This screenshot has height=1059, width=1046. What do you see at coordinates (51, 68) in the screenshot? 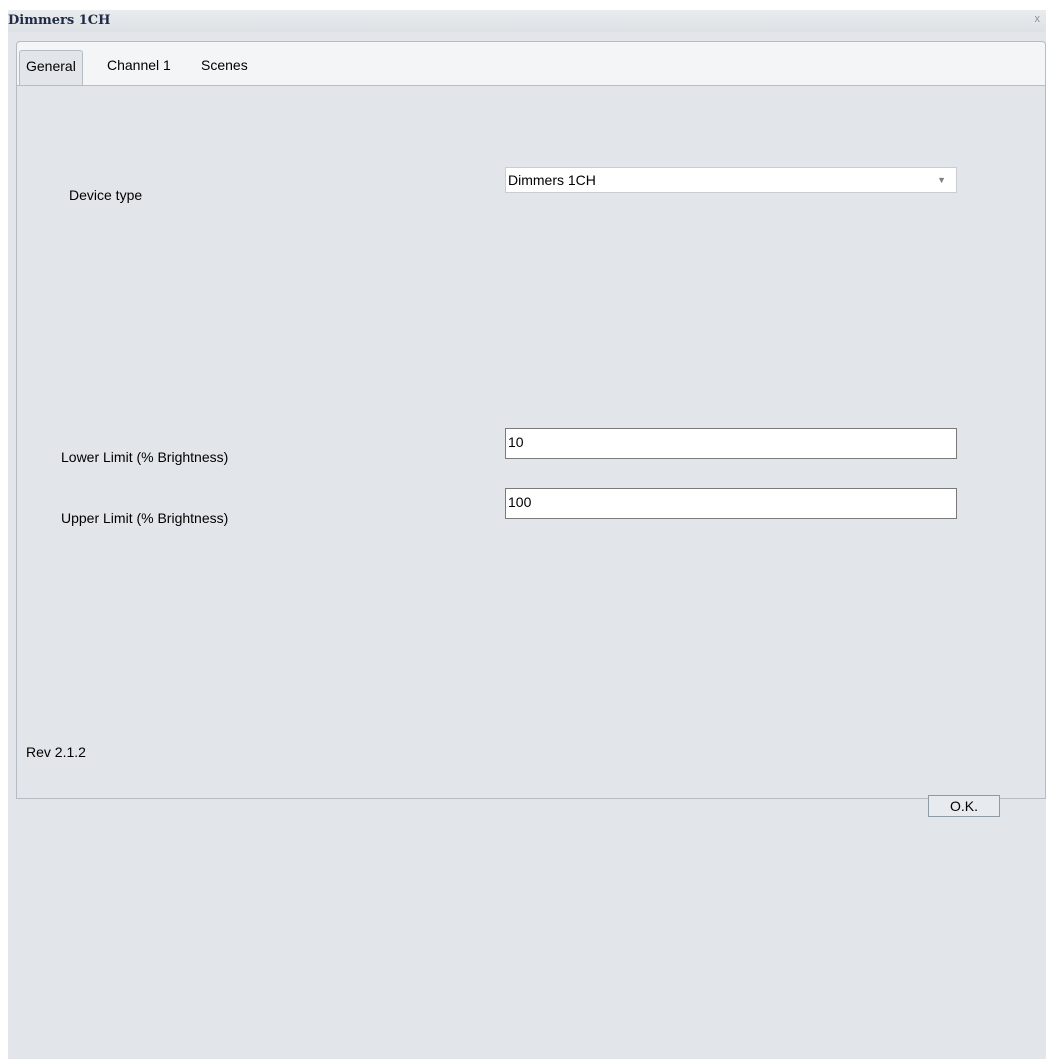
I see `tab-general: General` at bounding box center [51, 68].